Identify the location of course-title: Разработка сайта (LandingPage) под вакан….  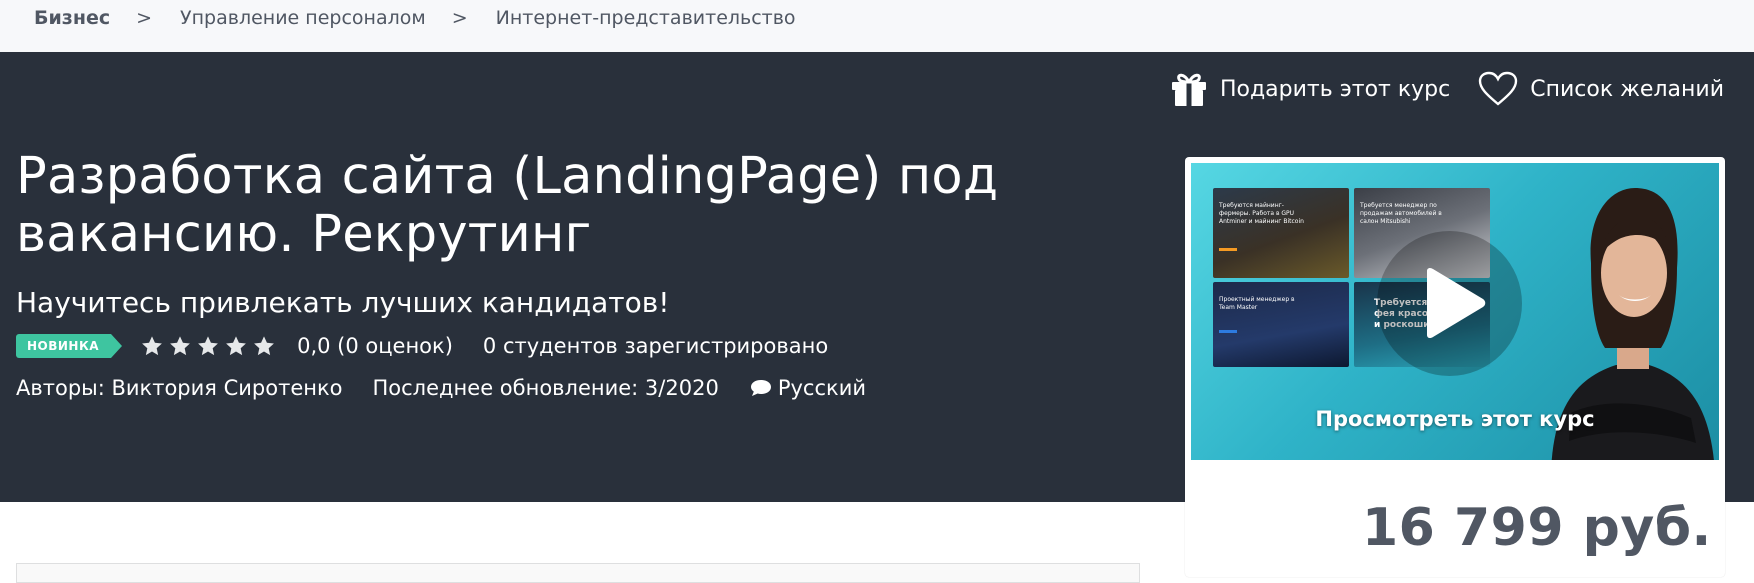
(507, 205).